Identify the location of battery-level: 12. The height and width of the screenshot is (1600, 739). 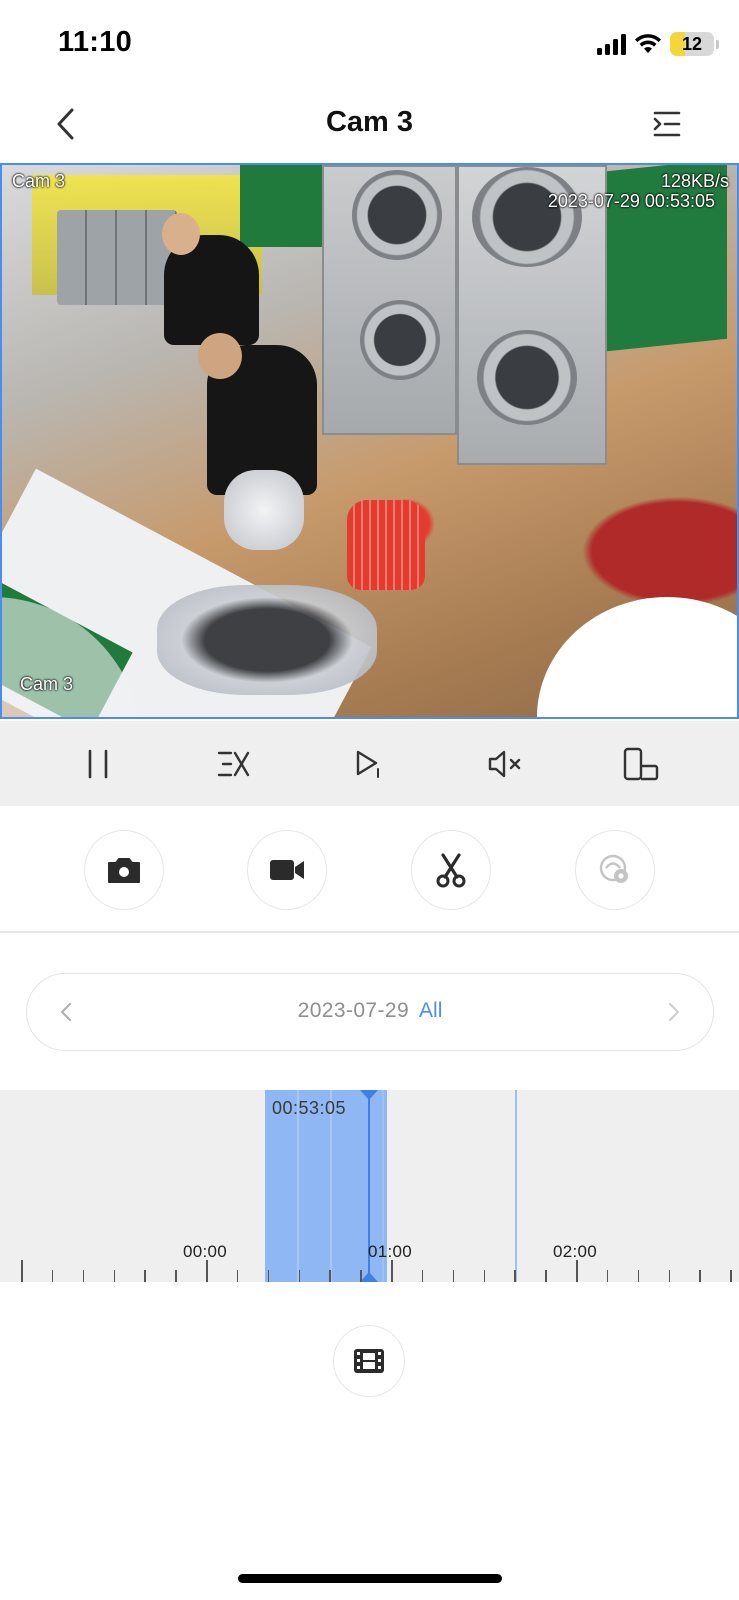
(692, 43).